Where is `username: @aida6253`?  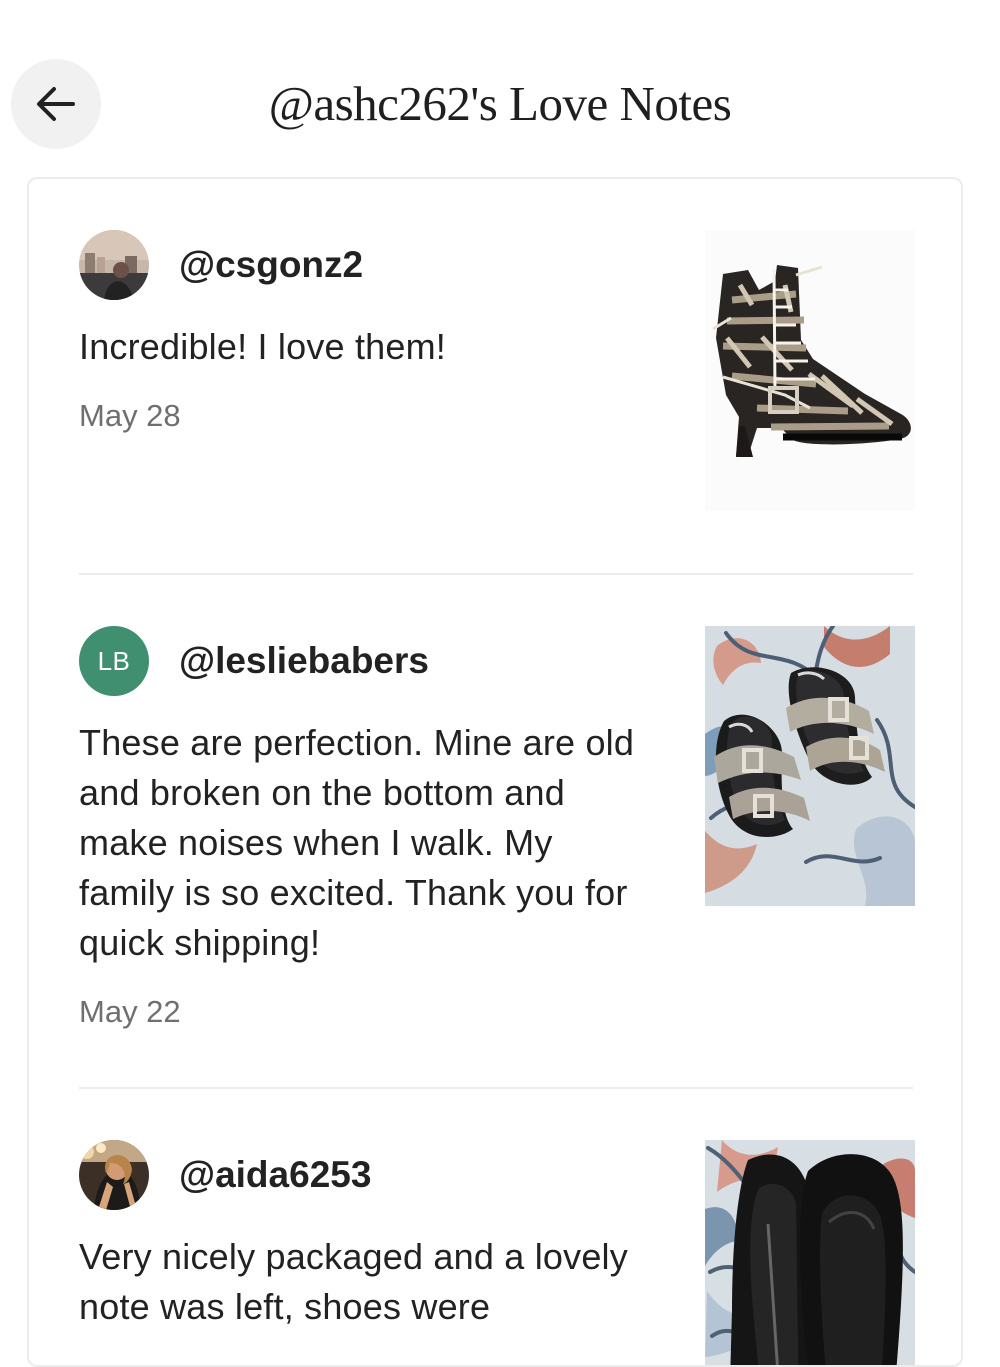 username: @aida6253 is located at coordinates (275, 1175).